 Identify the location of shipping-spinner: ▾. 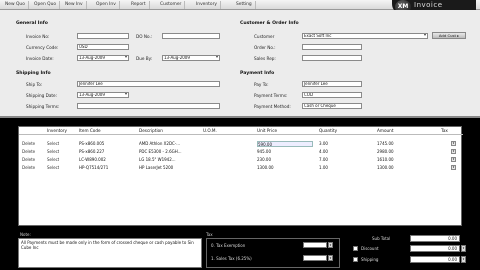
(463, 259).